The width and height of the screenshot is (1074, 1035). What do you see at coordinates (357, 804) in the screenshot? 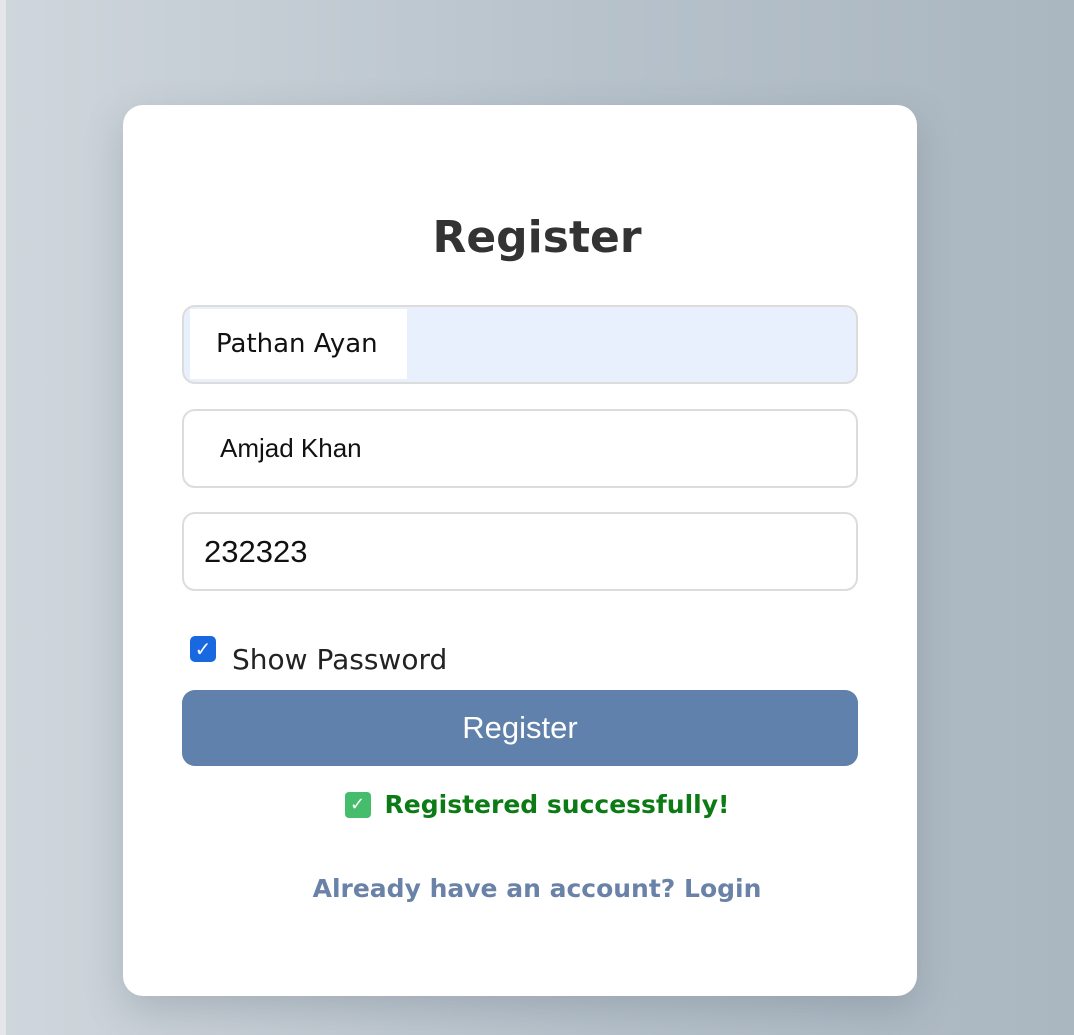
I see `check-mark-button-icon: ✓` at bounding box center [357, 804].